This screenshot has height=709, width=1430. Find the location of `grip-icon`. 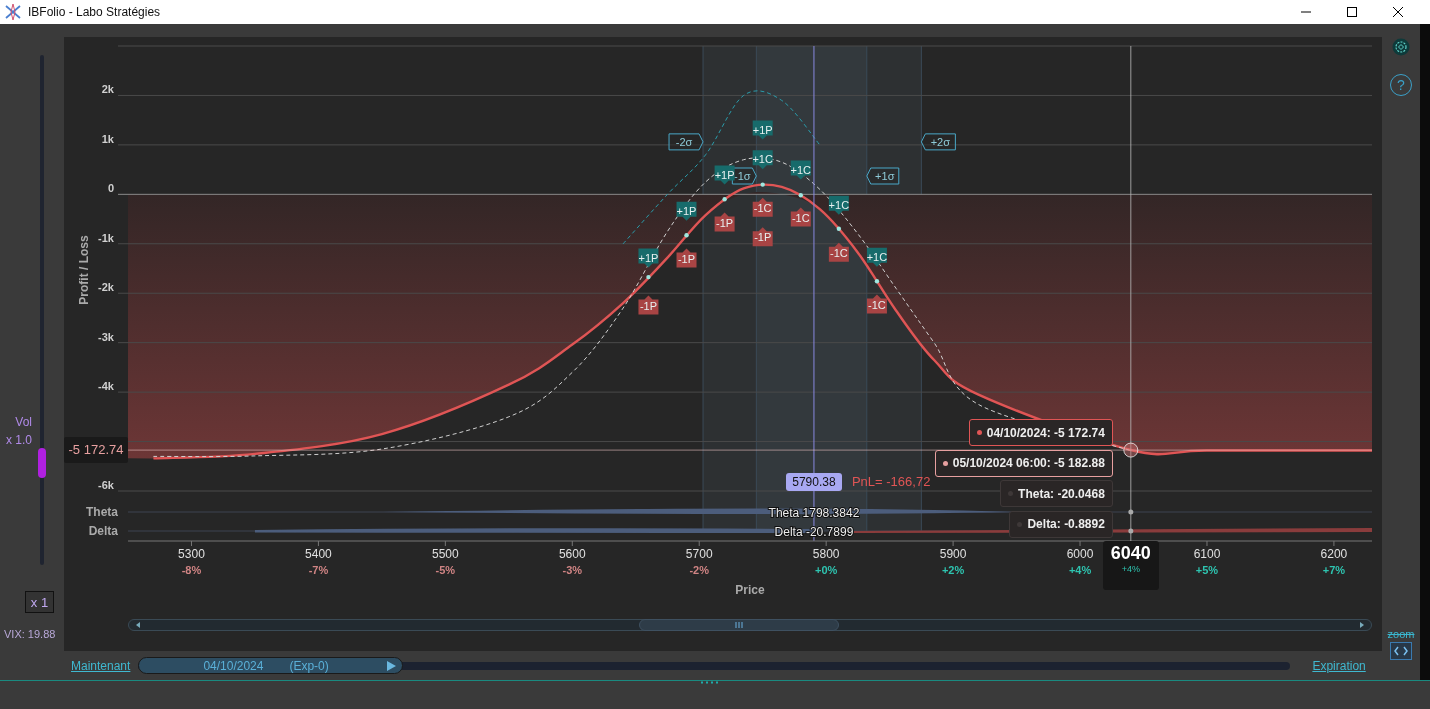

grip-icon is located at coordinates (739, 625).